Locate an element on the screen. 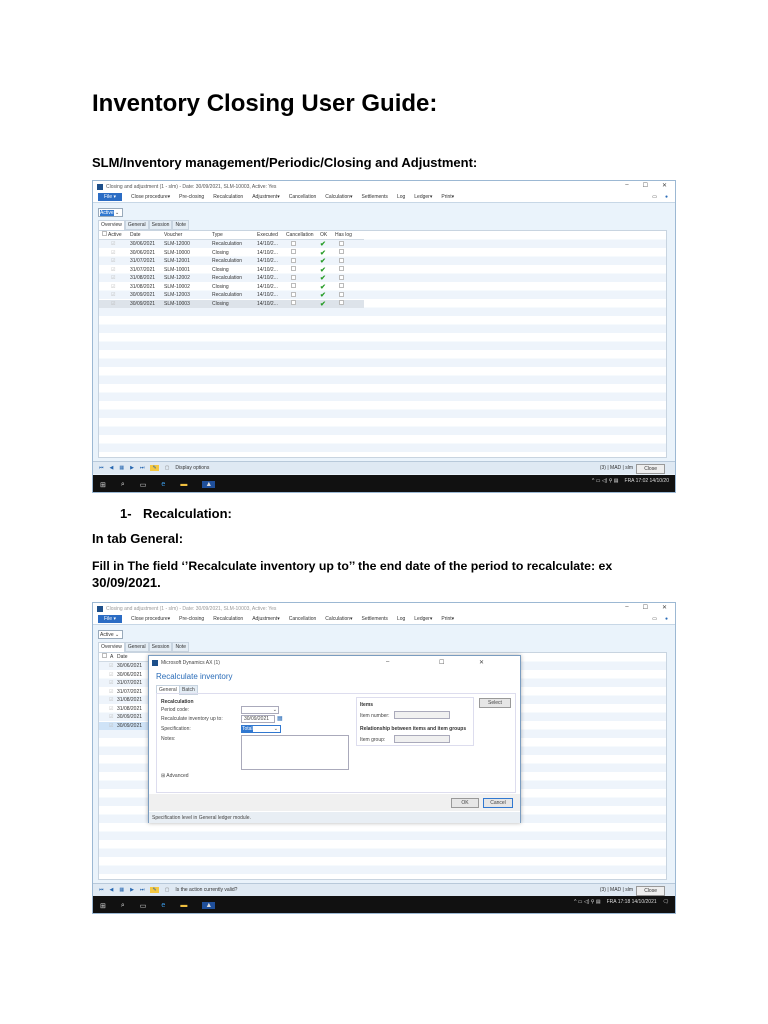 The width and height of the screenshot is (768, 1024). select-all-checkbox is located at coordinates (104, 234).